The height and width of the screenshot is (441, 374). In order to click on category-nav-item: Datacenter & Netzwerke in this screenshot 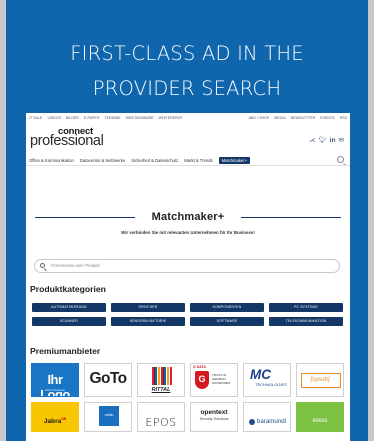, I will do `click(102, 160)`.